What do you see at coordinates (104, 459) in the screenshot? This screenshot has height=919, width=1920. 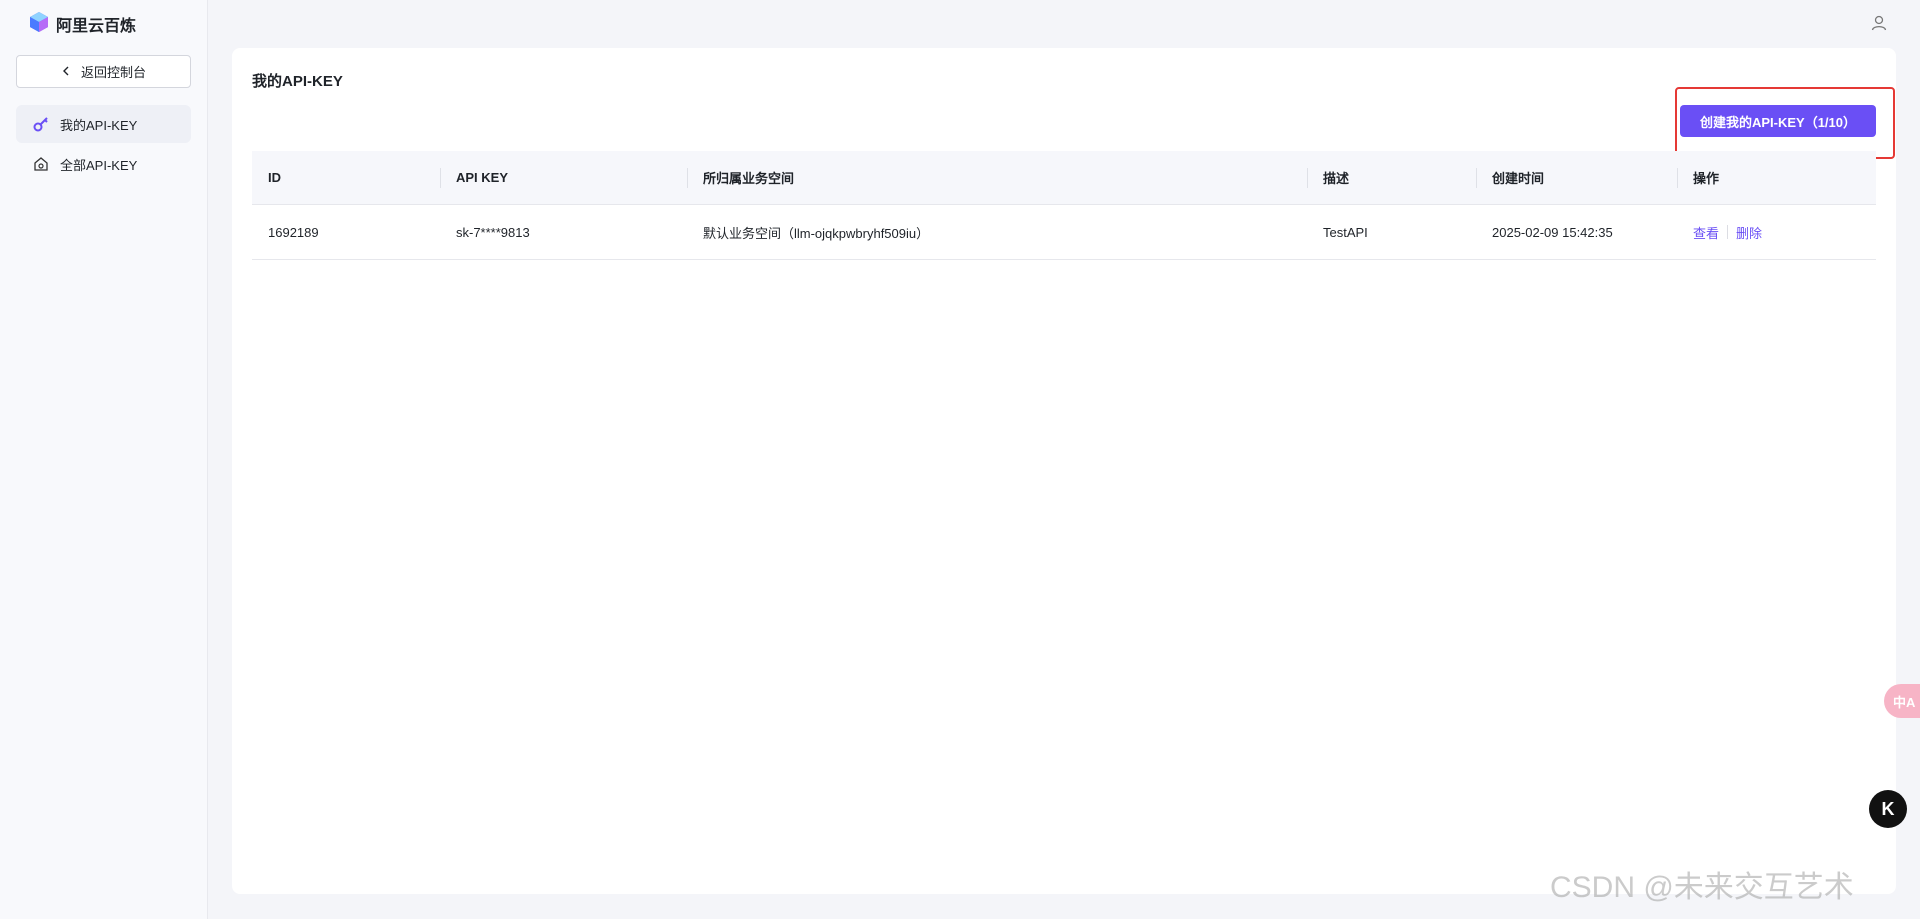 I see `sidebar: 阿里云百炼 返回控制台 我的API-KEY 全部API-KEY` at bounding box center [104, 459].